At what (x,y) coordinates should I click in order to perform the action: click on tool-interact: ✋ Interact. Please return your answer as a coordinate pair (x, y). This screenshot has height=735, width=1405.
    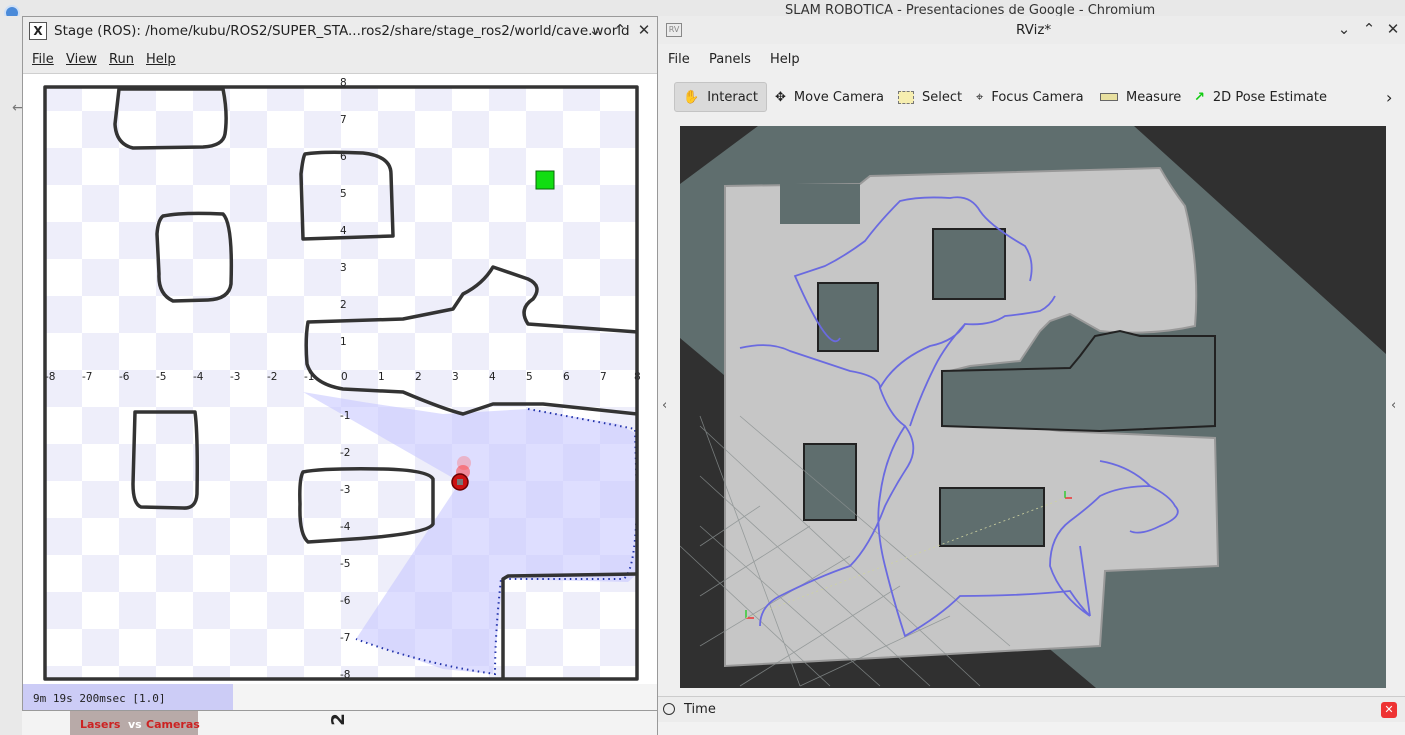
    Looking at the image, I should click on (720, 97).